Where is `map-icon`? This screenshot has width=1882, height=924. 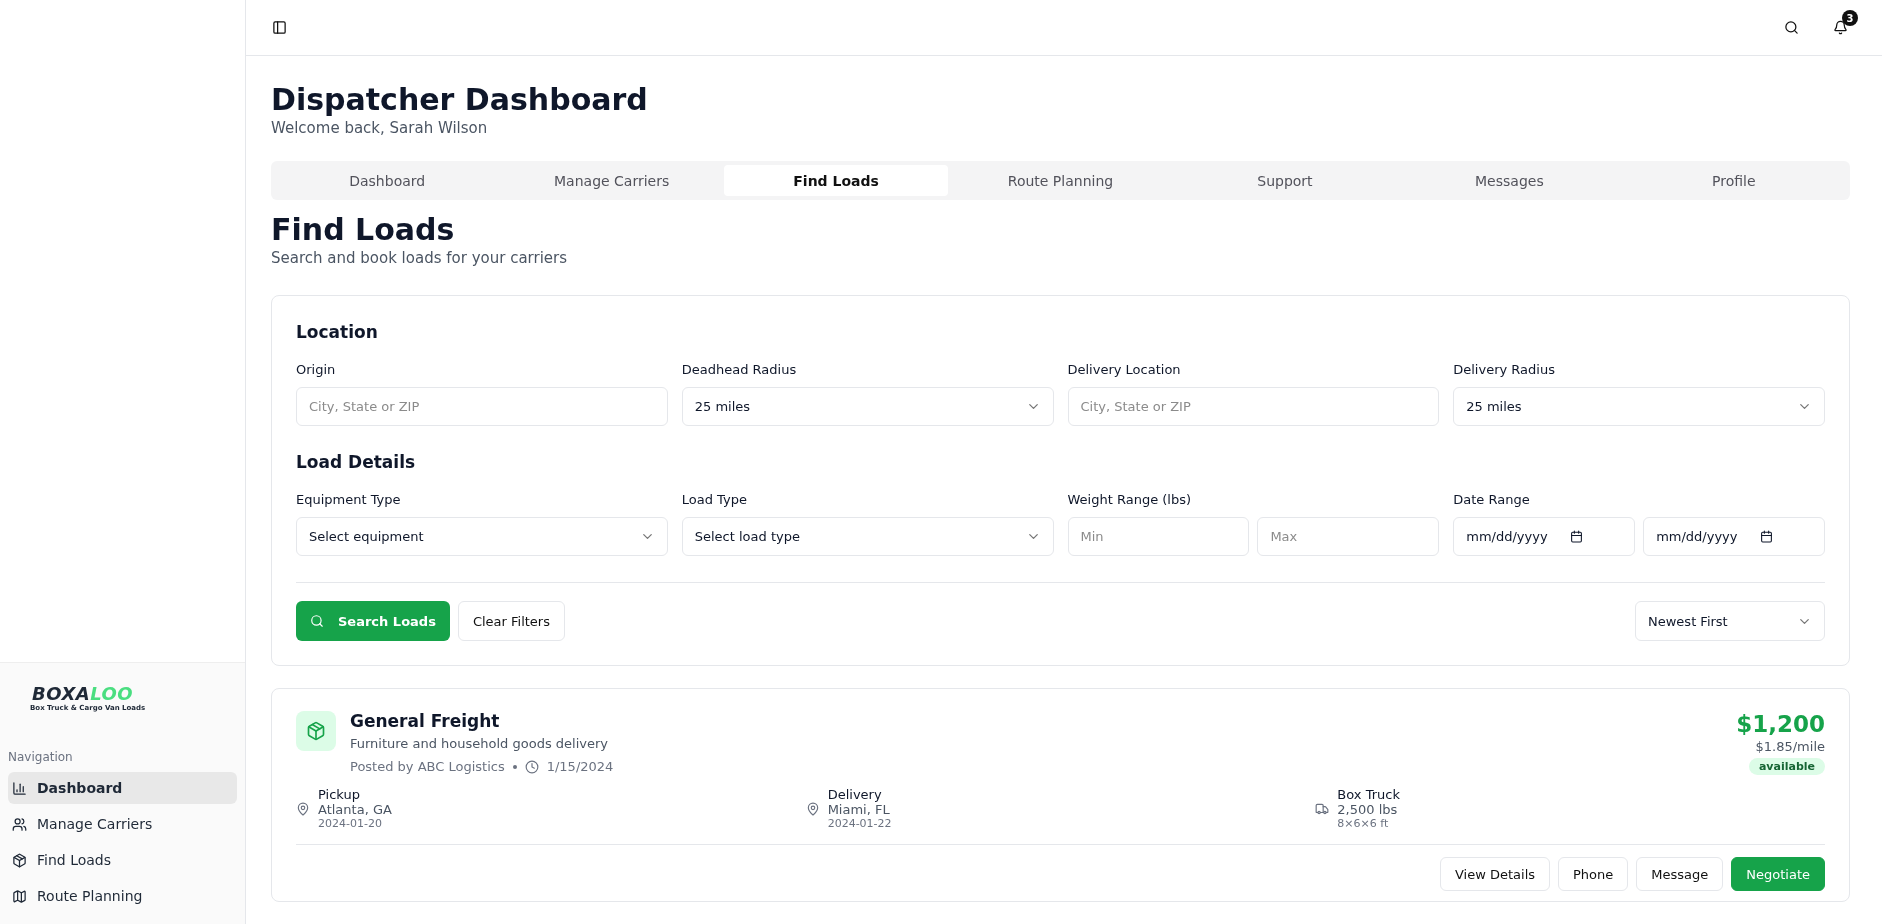 map-icon is located at coordinates (19, 896).